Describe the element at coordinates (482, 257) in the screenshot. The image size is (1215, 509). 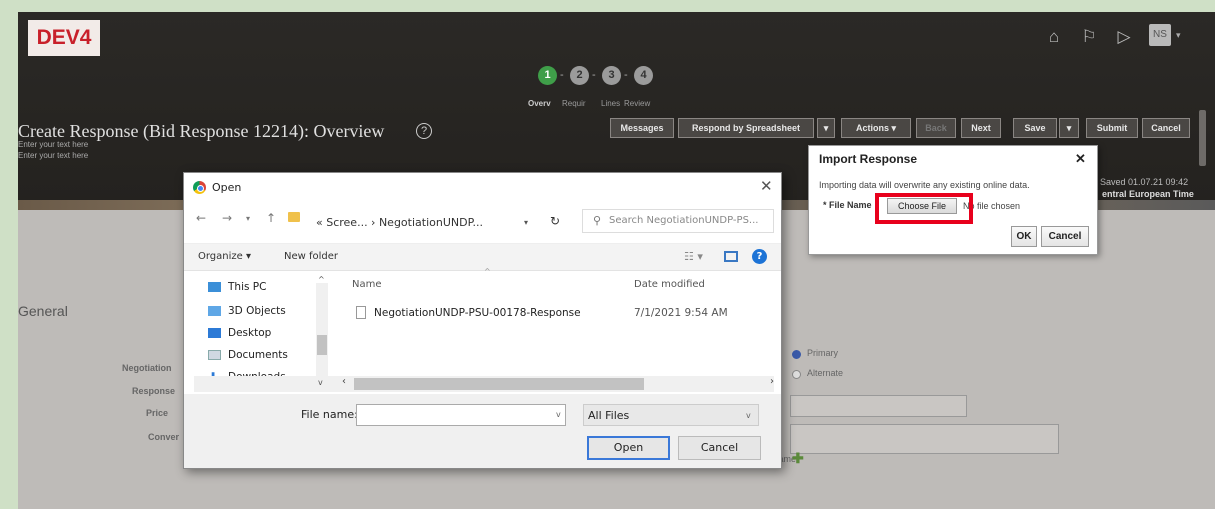
I see `dialog-toolbar: Organize ▾ New folder ☷ ▾ ?` at that location.